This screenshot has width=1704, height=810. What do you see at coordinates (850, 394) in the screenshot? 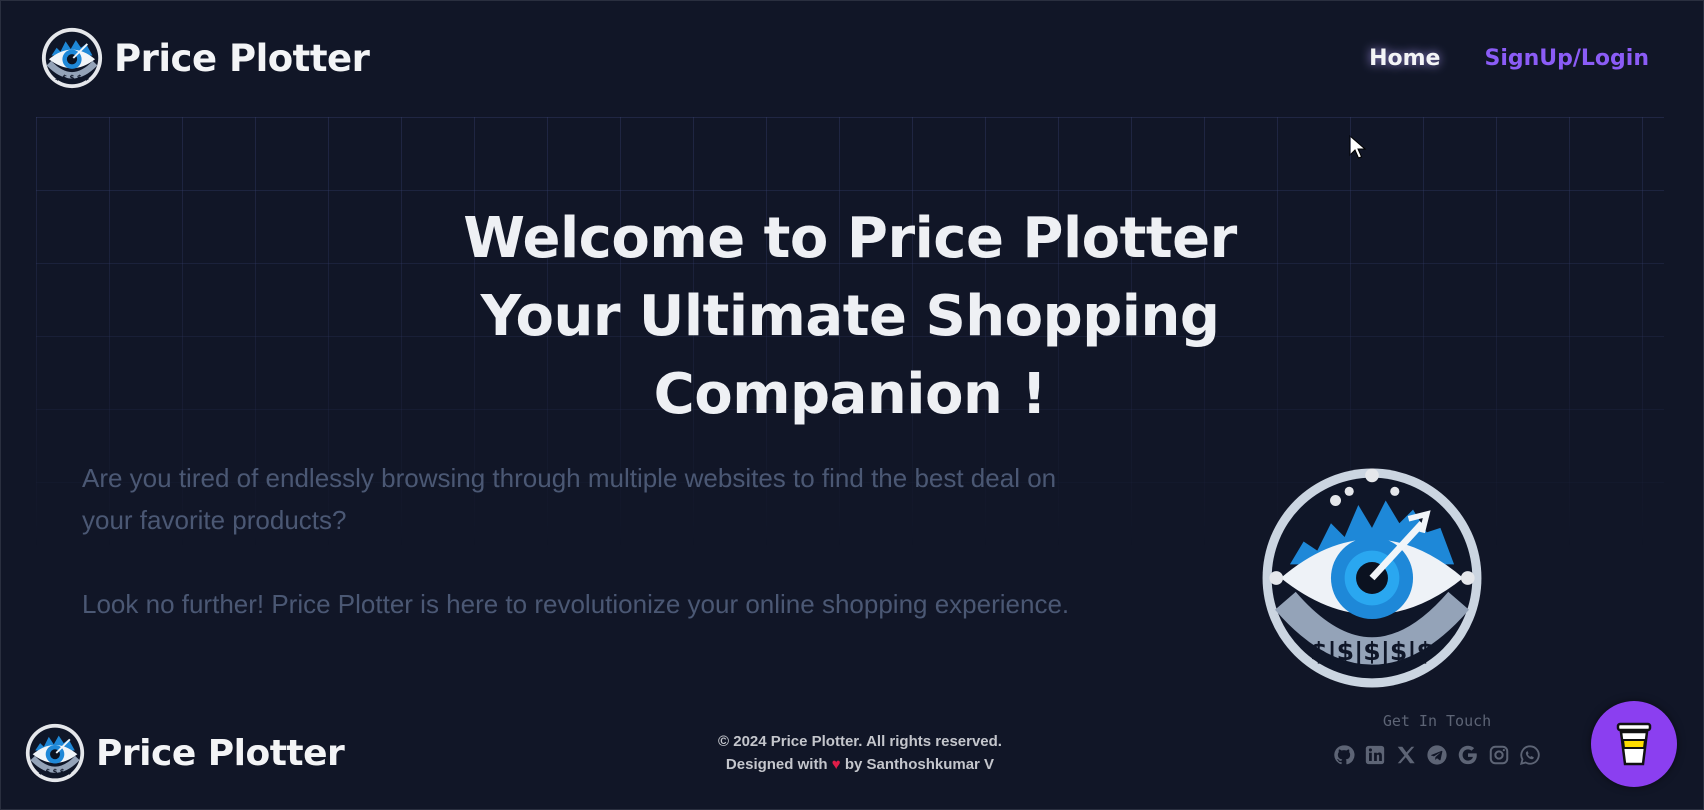
I see `hero-title-line: Companion !` at bounding box center [850, 394].